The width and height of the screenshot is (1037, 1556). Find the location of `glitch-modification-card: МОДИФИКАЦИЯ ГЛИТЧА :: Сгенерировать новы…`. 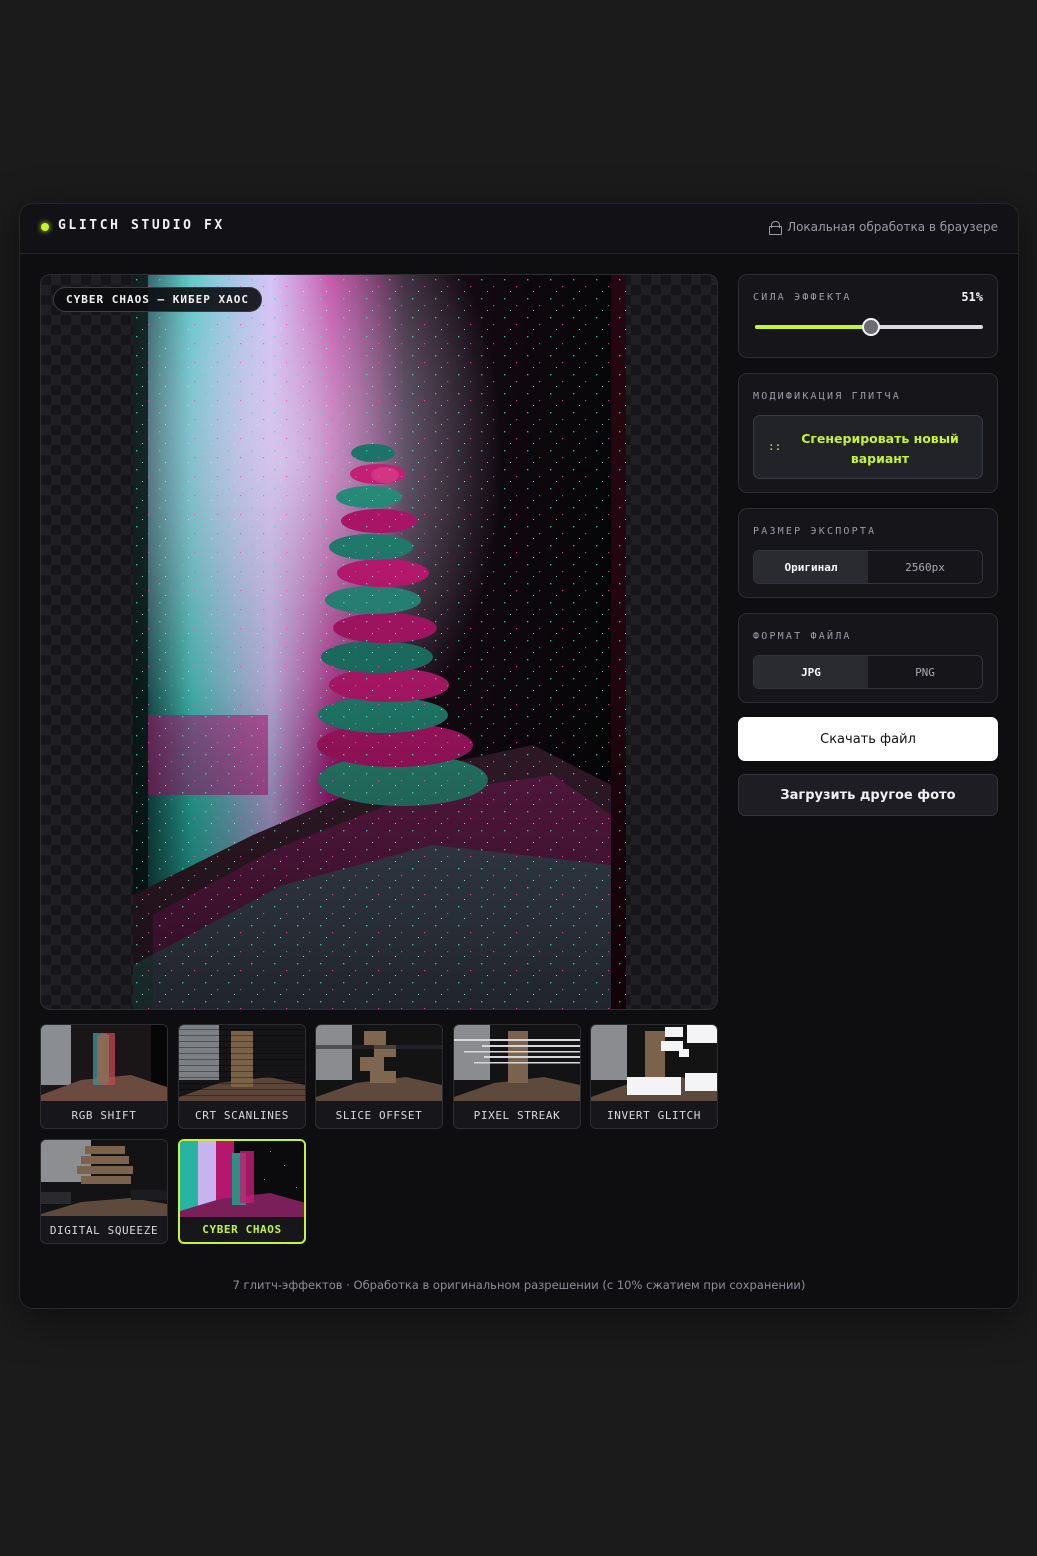

glitch-modification-card: МОДИФИКАЦИЯ ГЛИТЧА :: Сгенерировать новы… is located at coordinates (868, 433).